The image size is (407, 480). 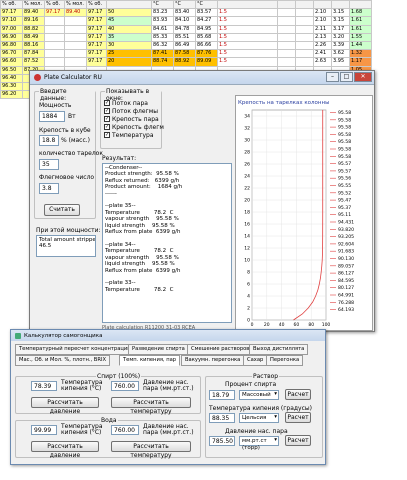 What do you see at coordinates (360, 37) in the screenshot?
I see `table-cell: 1.55` at bounding box center [360, 37].